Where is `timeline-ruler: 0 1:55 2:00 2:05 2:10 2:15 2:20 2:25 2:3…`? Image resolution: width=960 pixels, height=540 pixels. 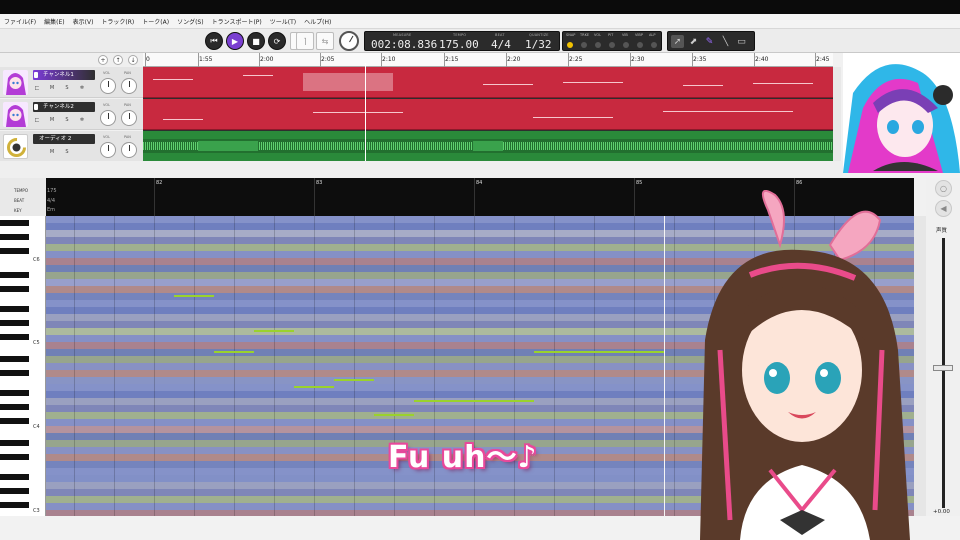 timeline-ruler: 0 1:55 2:00 2:05 2:10 2:15 2:20 2:25 2:3… is located at coordinates (488, 60).